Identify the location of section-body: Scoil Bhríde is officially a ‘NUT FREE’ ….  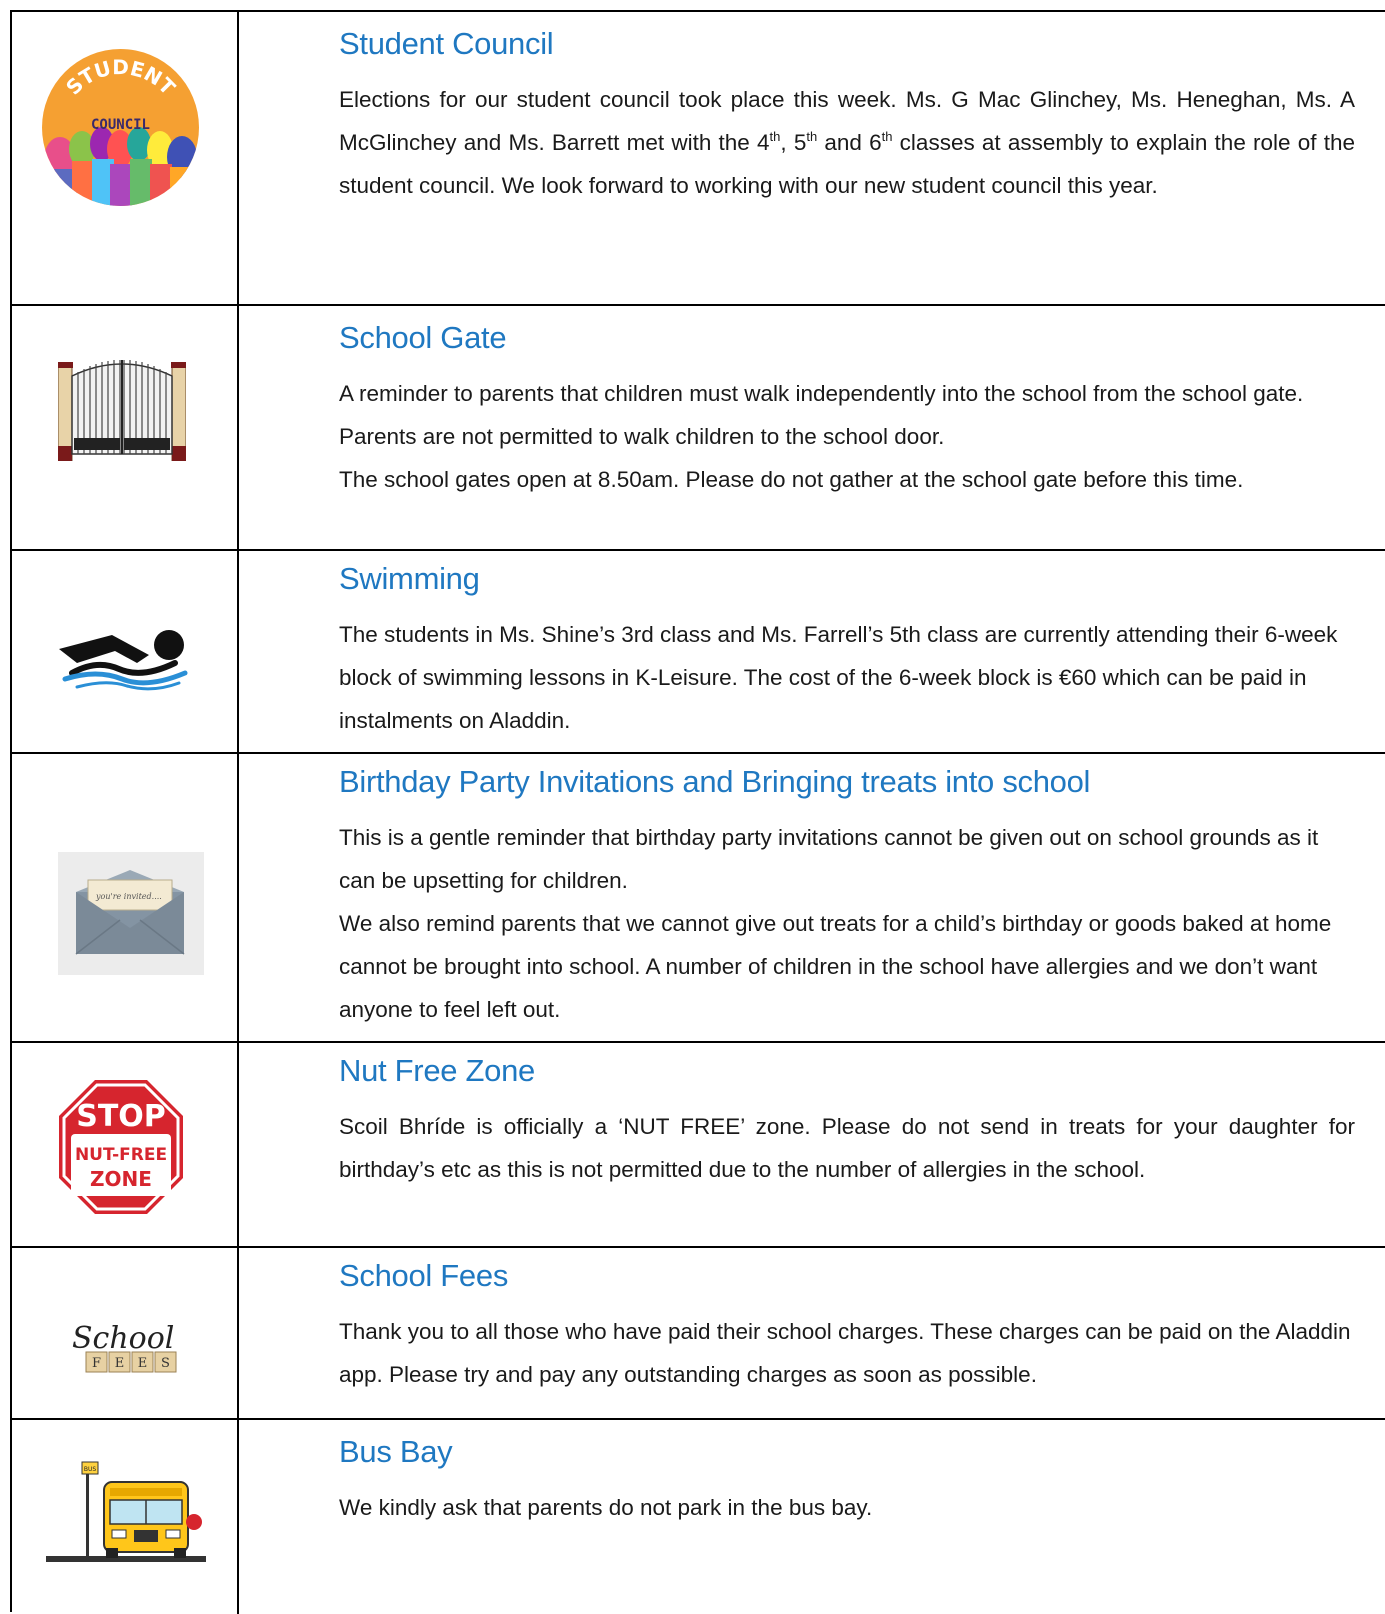
(847, 1148).